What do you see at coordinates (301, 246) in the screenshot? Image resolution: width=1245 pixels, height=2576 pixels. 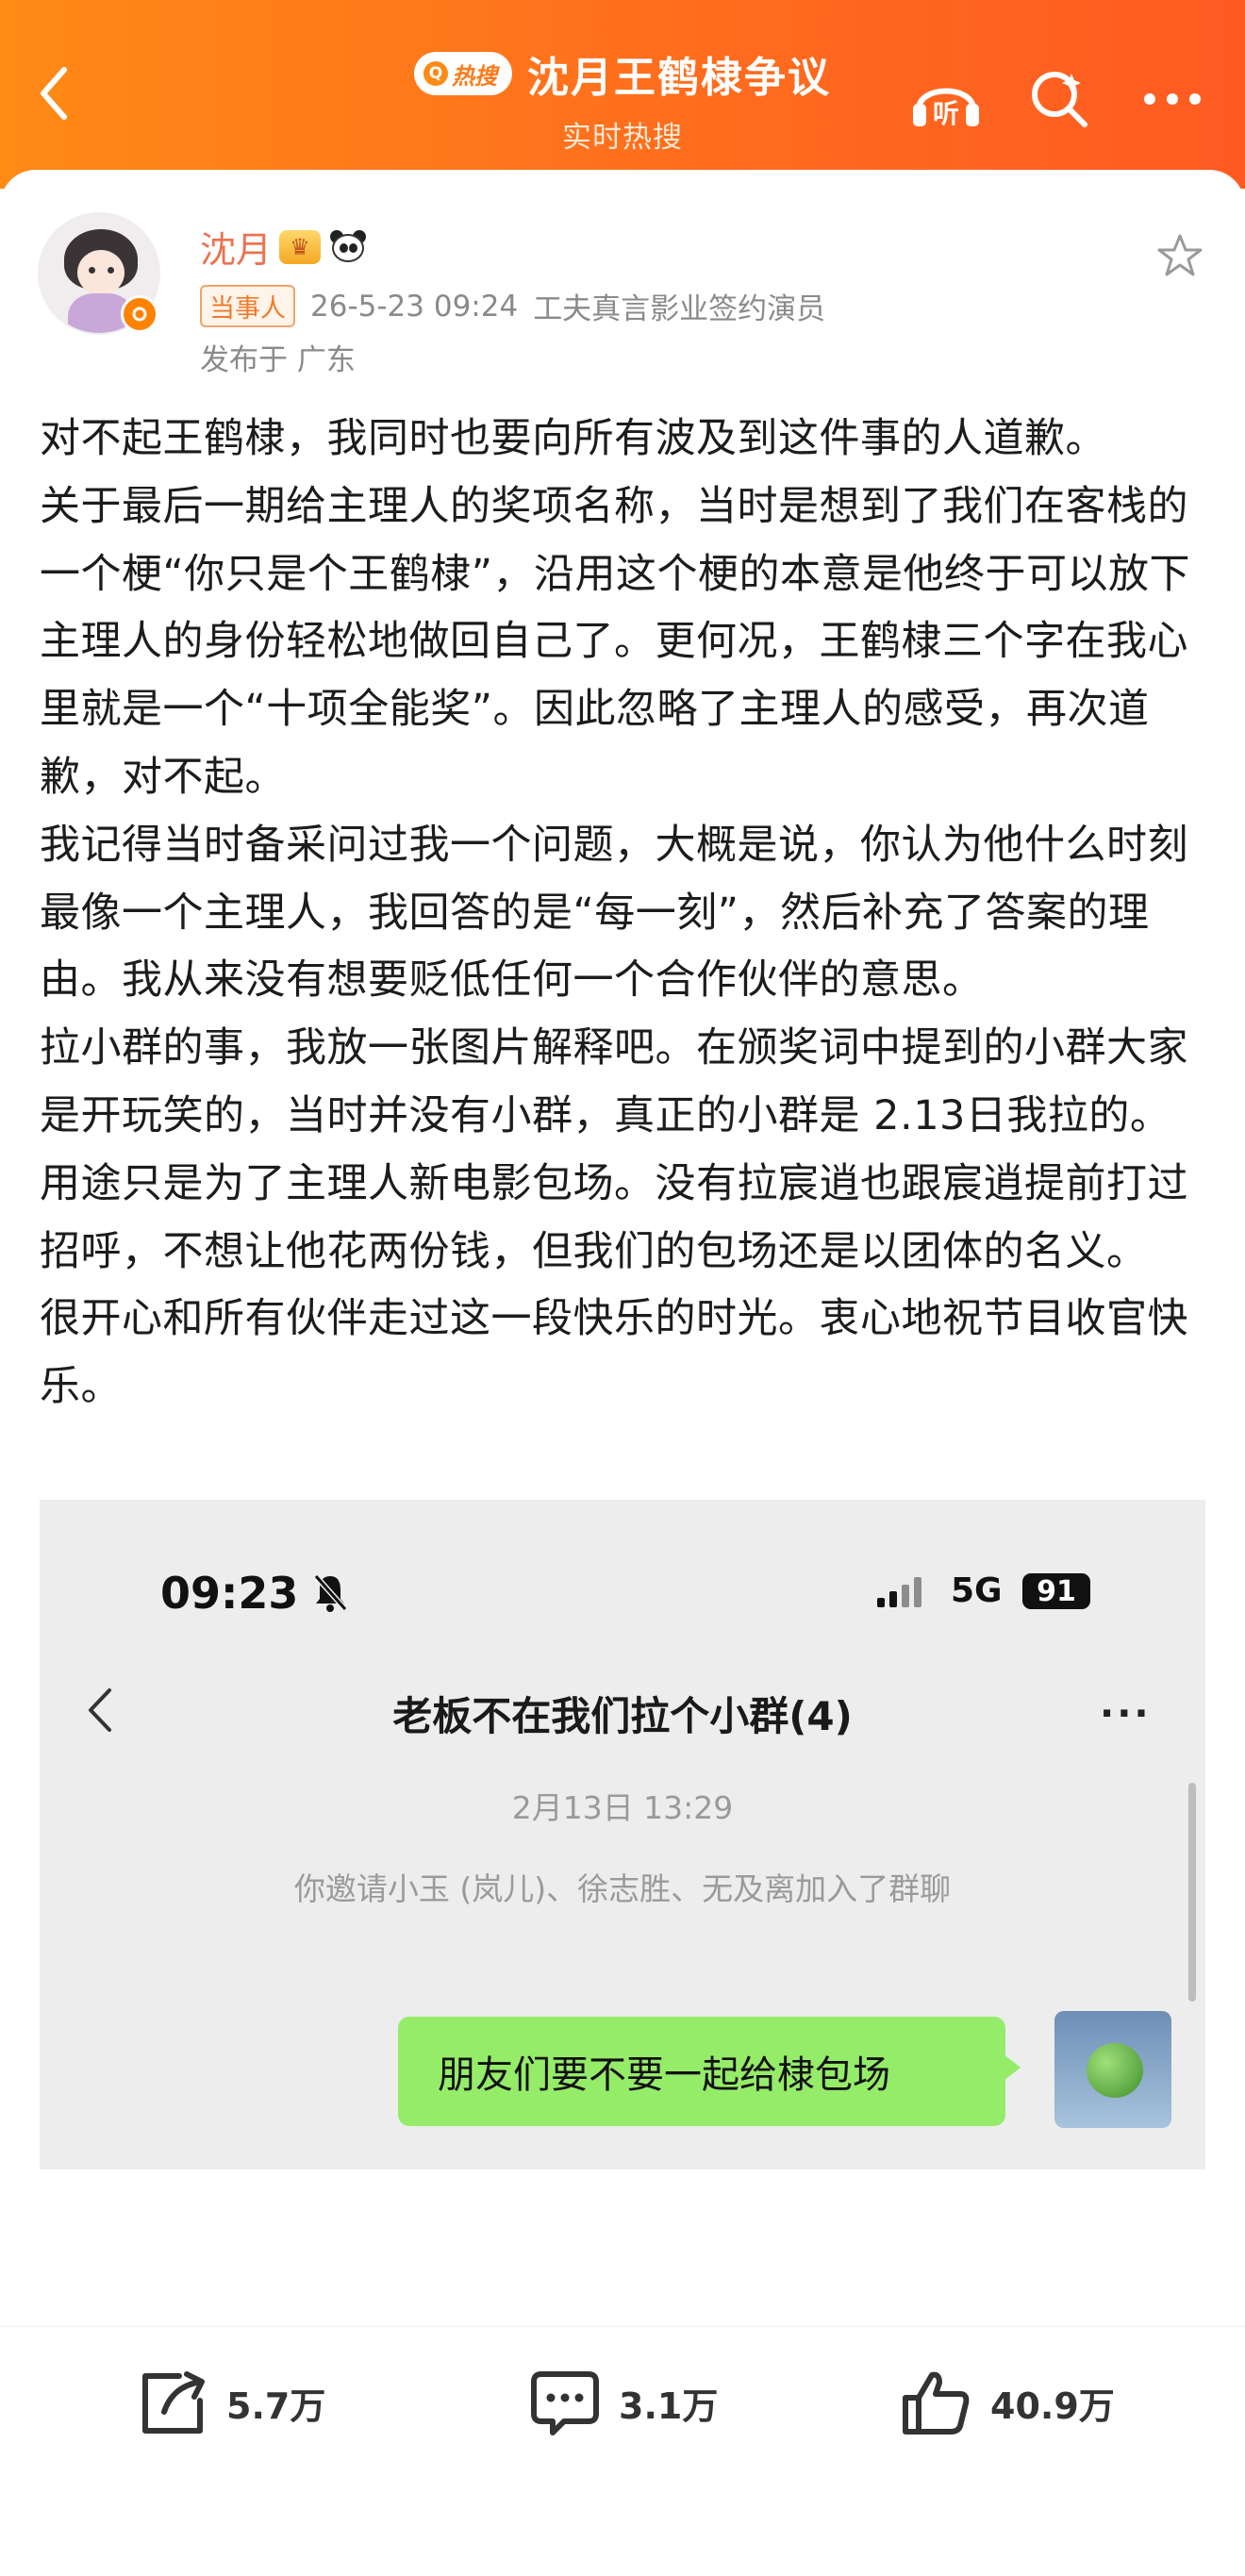 I see `crown-icon: ♛` at bounding box center [301, 246].